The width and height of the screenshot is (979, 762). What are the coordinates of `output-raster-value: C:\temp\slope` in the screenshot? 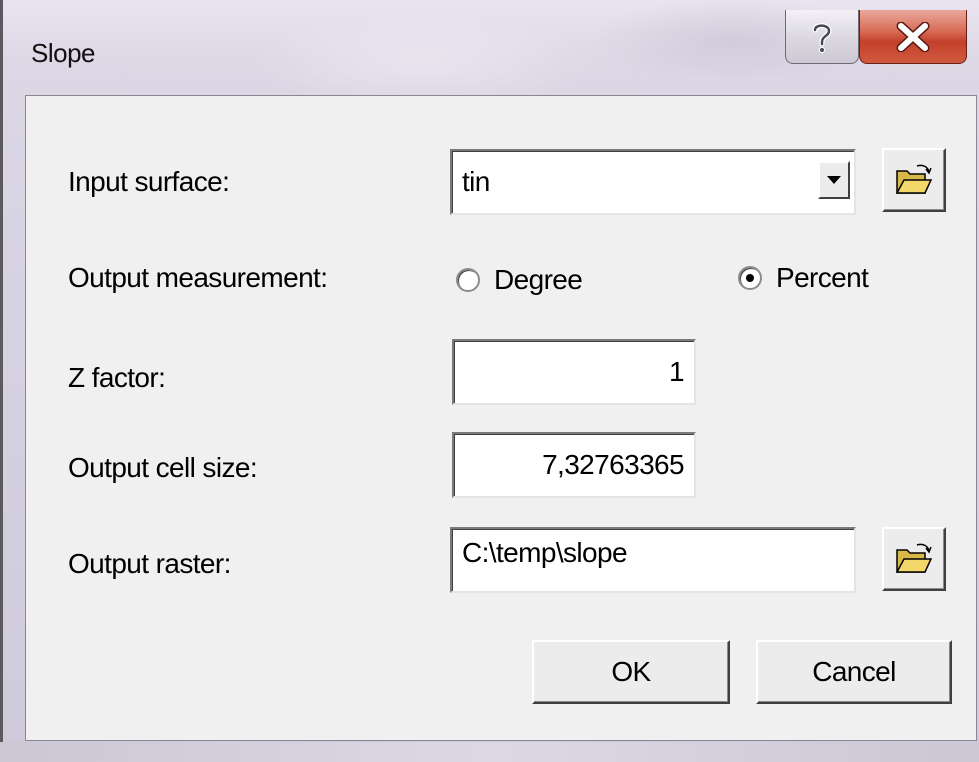 It's located at (545, 552).